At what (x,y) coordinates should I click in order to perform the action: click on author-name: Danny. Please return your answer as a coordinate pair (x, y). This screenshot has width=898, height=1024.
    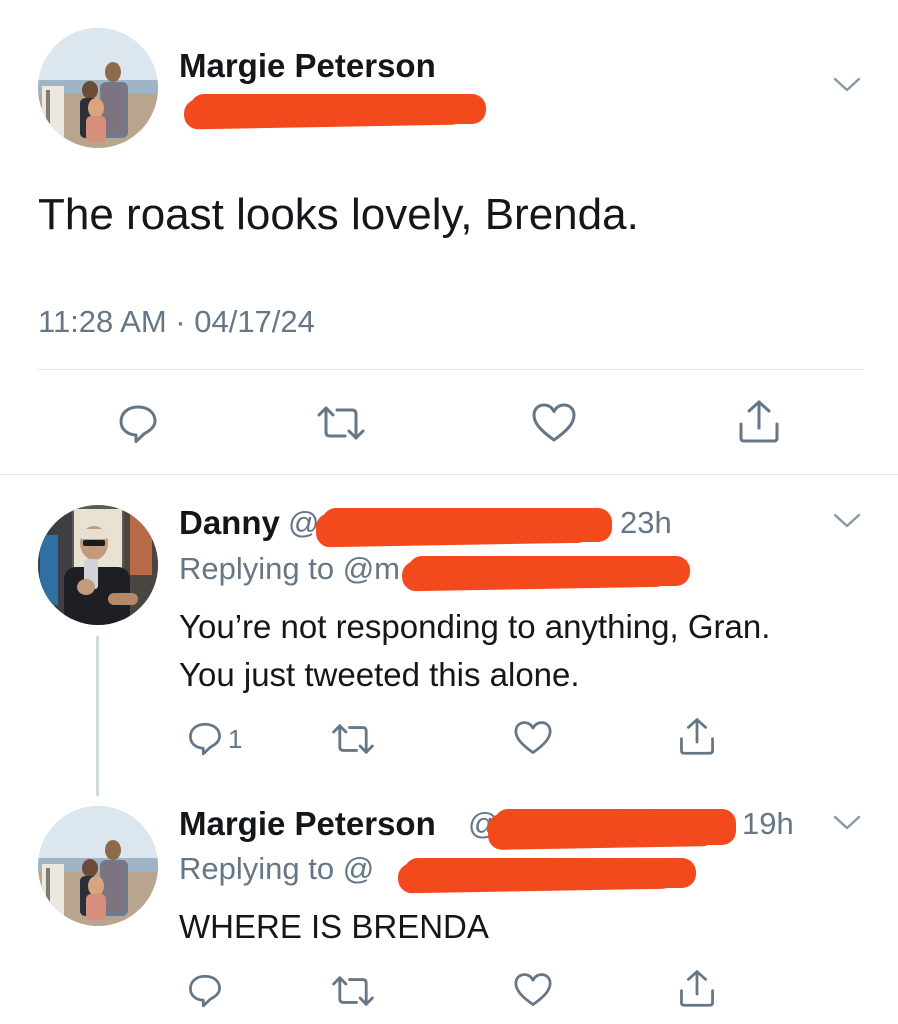
    Looking at the image, I should click on (229, 523).